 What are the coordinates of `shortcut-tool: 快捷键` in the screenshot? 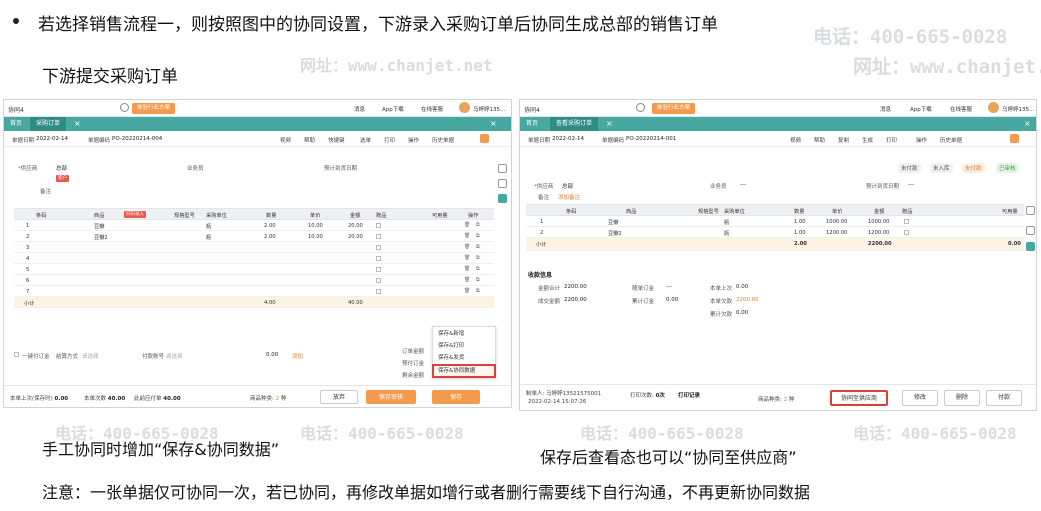 It's located at (336, 140).